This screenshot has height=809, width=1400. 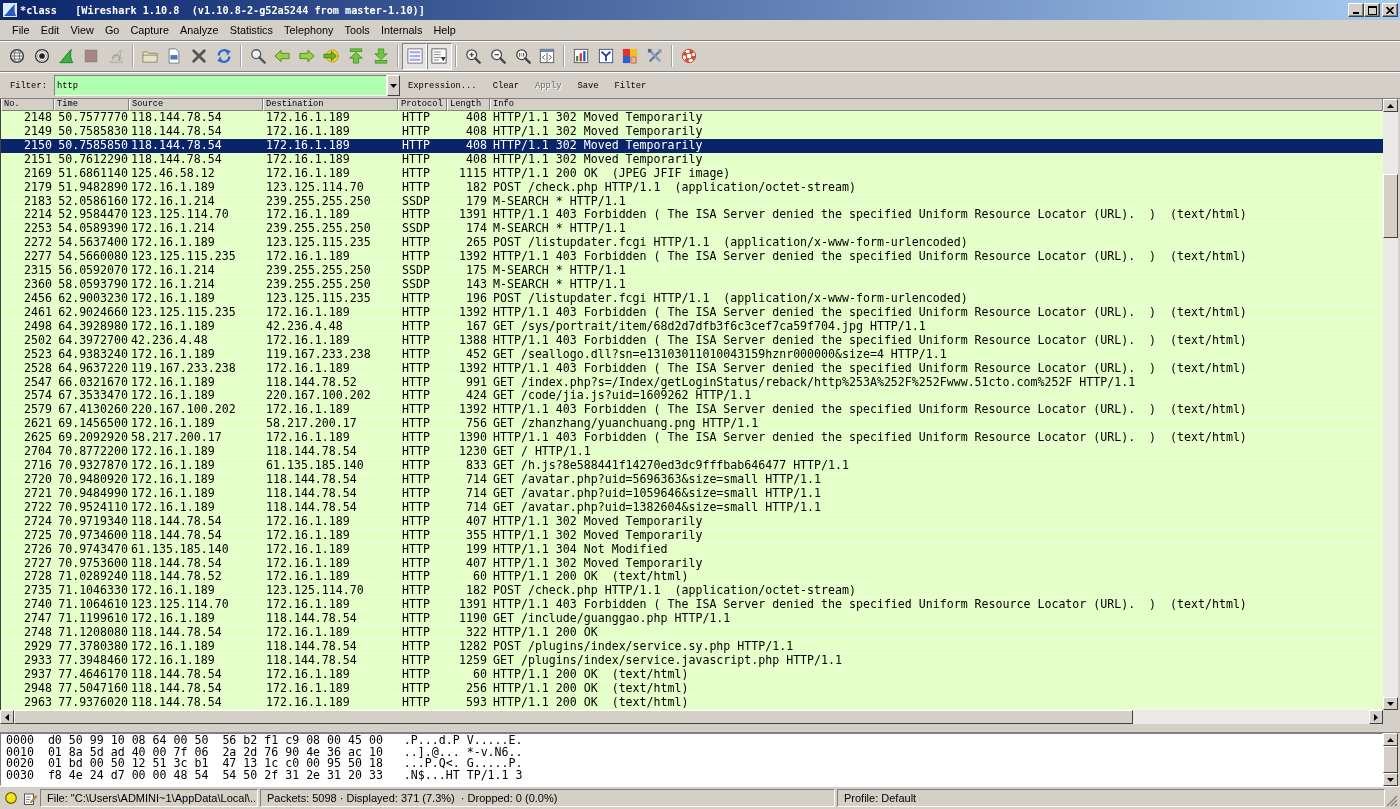 I want to click on horizontal-scrollbar, so click(x=691, y=717).